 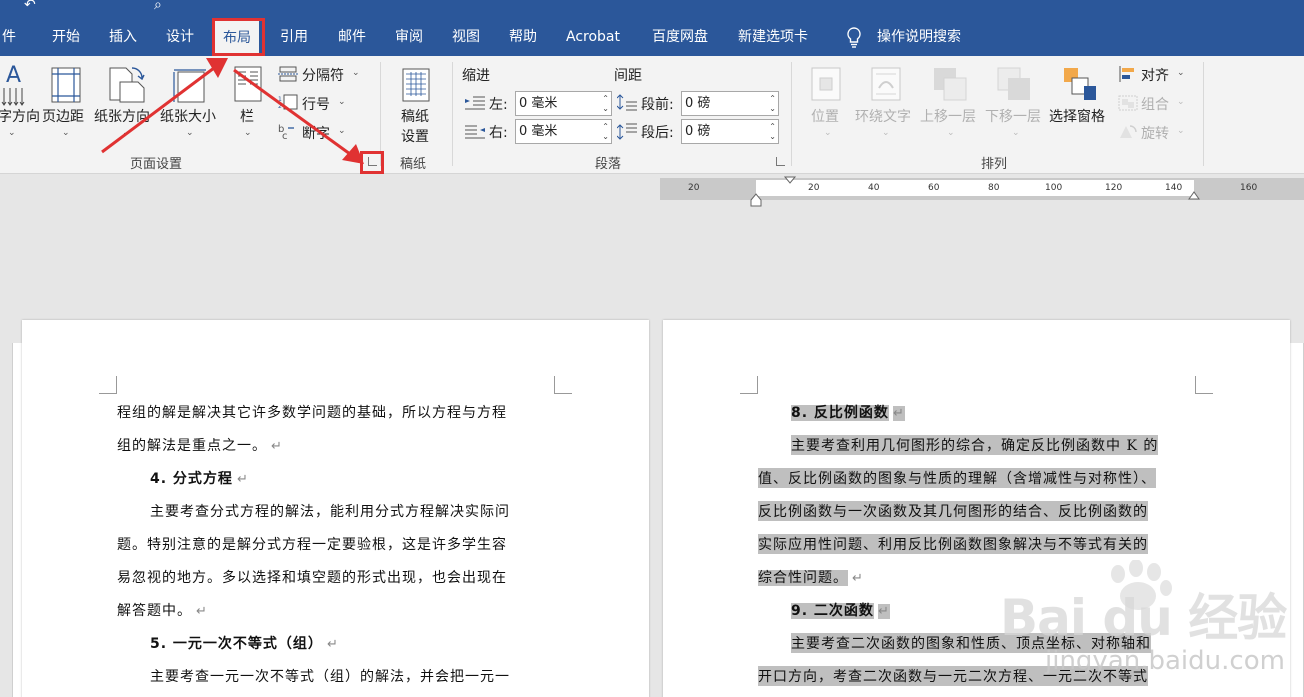 I want to click on paragraph-line: 主要考查分式方程的解法，能利用分式方程解决实际问, so click(x=330, y=512).